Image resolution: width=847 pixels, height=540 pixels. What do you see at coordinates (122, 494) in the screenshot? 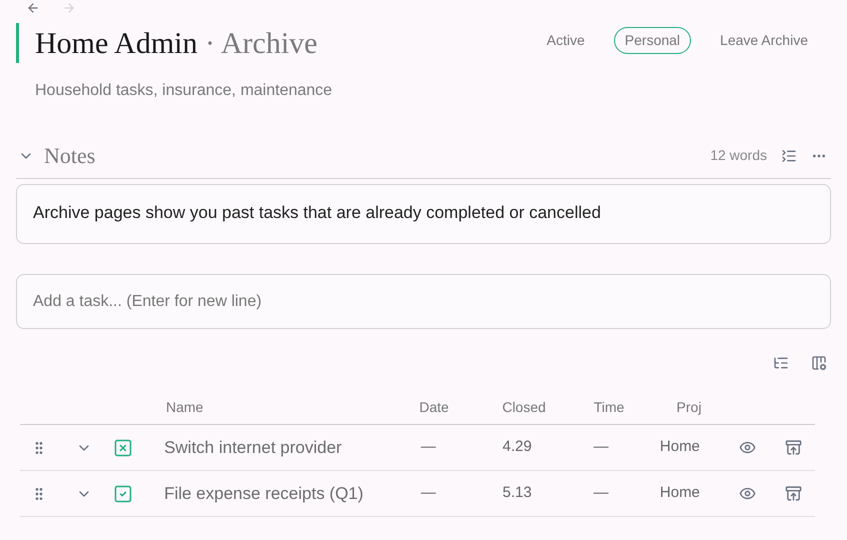
I see `checkbox-icon` at bounding box center [122, 494].